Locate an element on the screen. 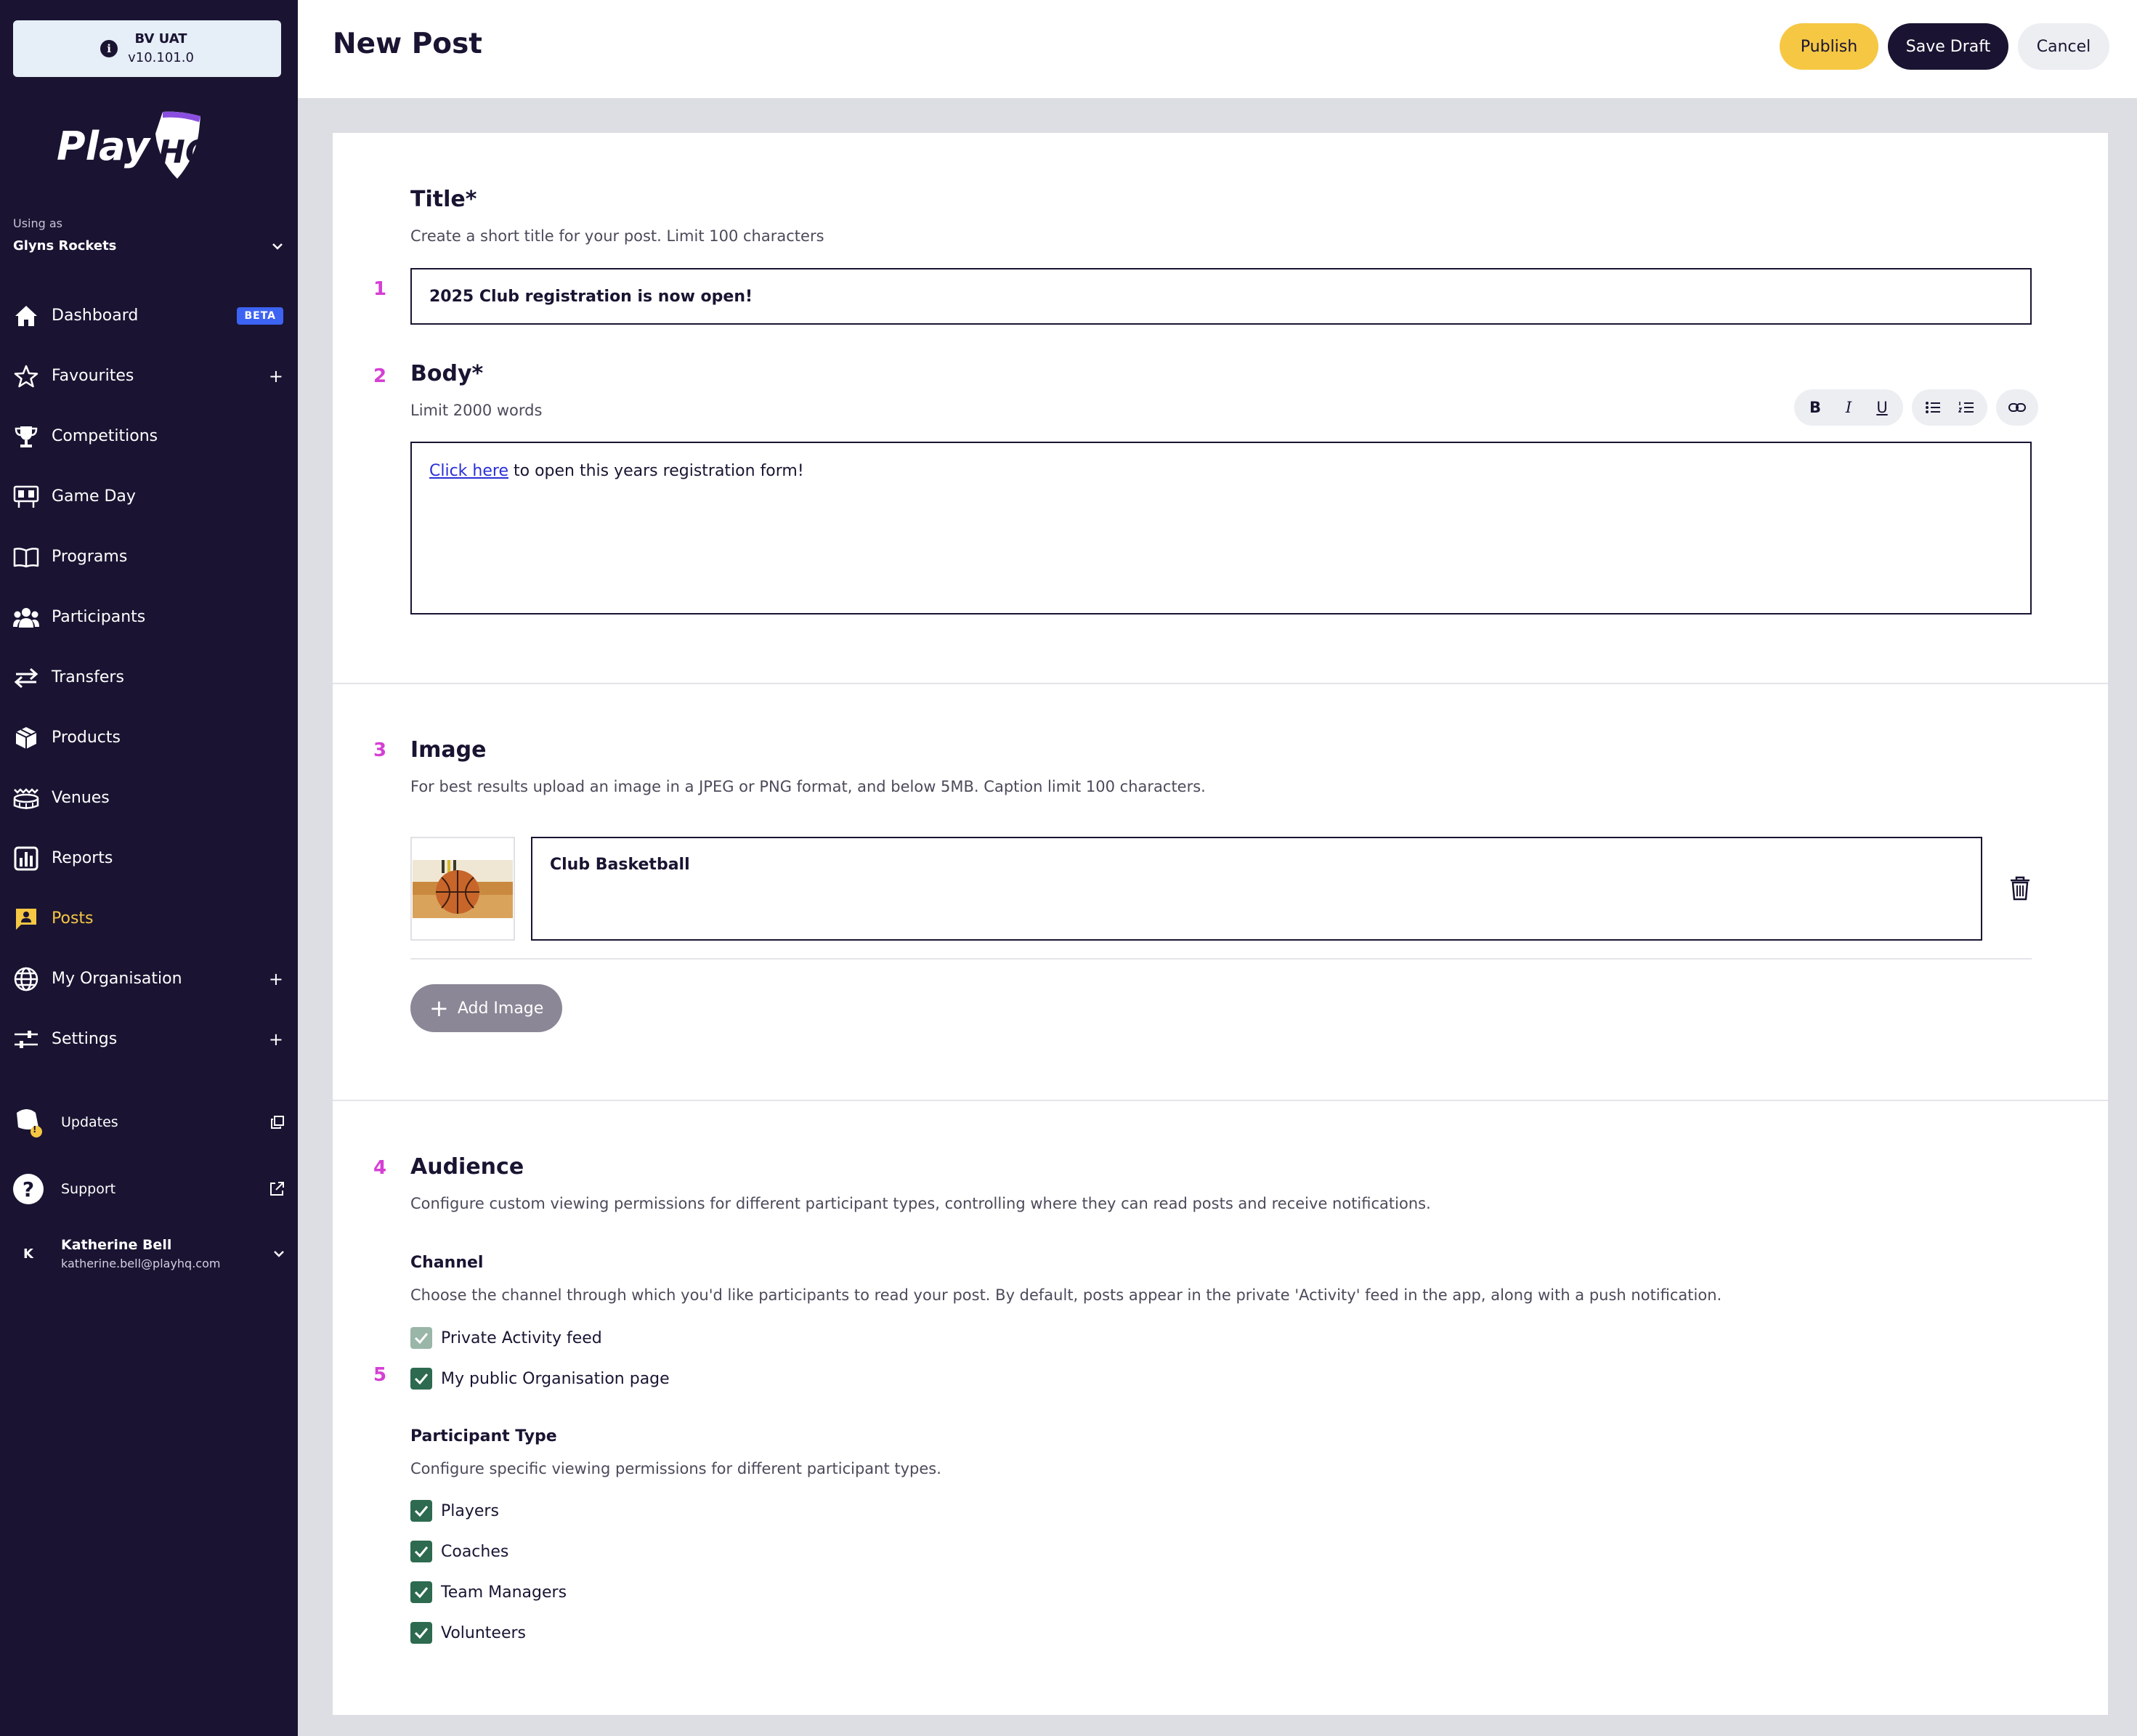 The image size is (2137, 1736). trash-icon is located at coordinates (2020, 888).